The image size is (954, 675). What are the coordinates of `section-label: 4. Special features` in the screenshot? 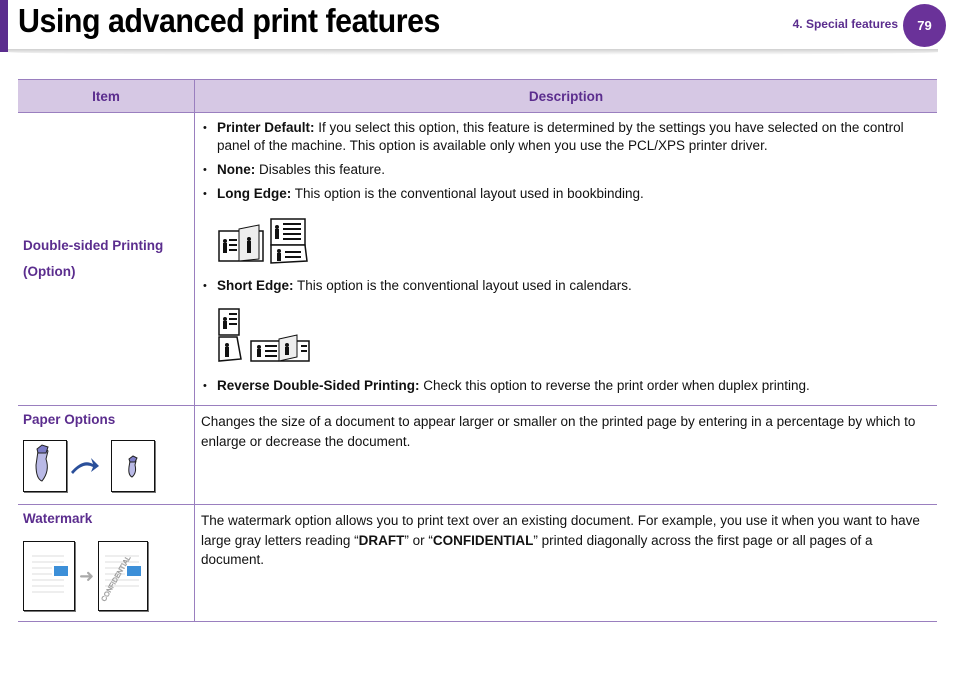 It's located at (845, 24).